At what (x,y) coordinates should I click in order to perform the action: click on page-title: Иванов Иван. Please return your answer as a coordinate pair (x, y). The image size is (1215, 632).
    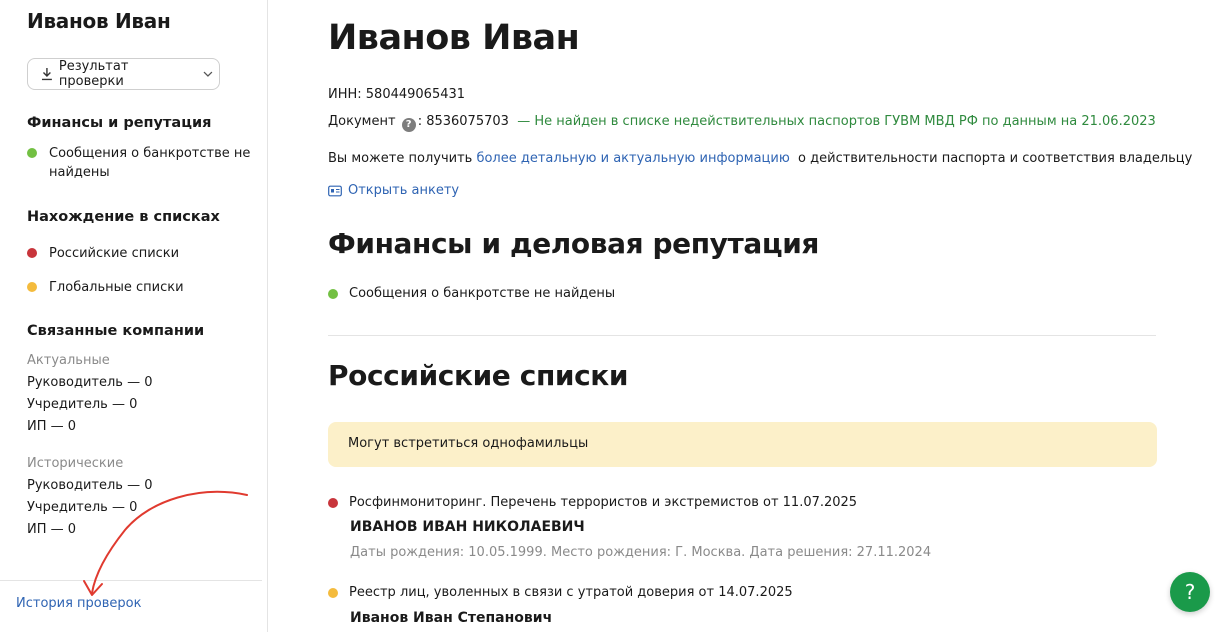
    Looking at the image, I should click on (454, 38).